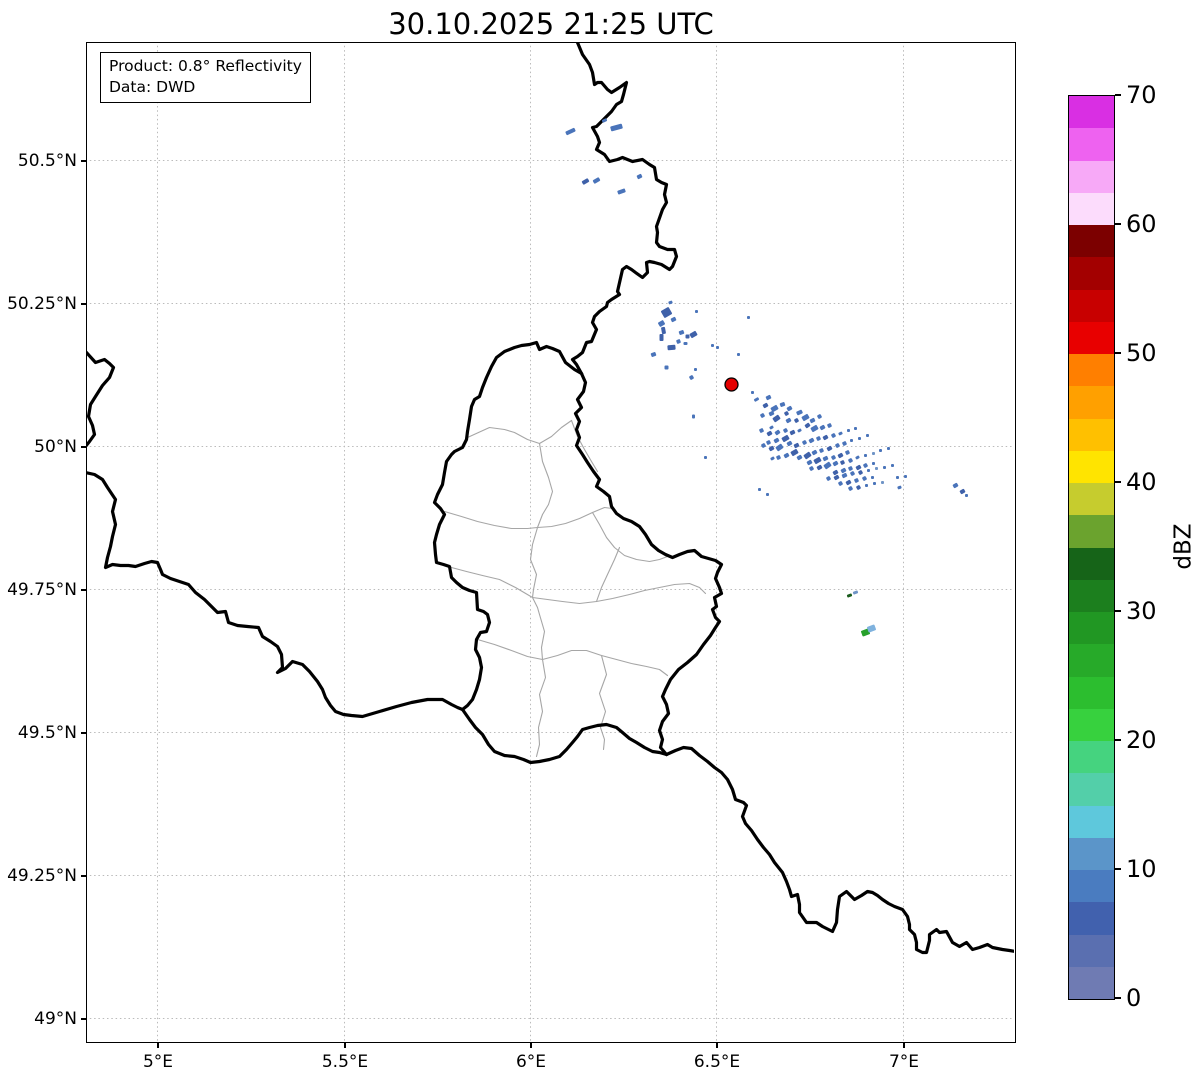 The width and height of the screenshot is (1202, 1081). I want to click on y-tick-label: 49.5°N, so click(47, 733).